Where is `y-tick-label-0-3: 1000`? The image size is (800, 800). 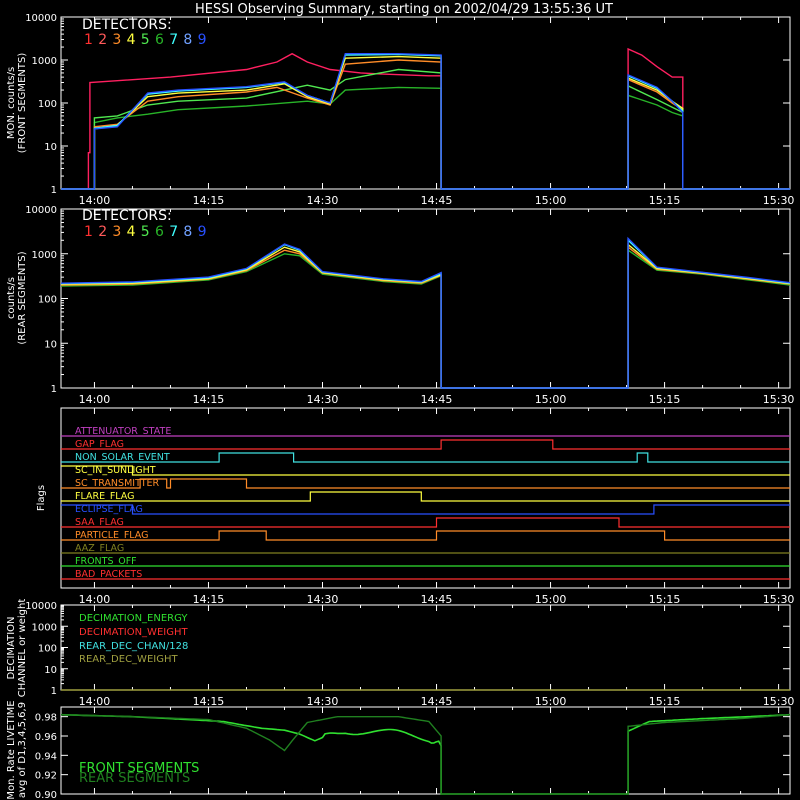
y-tick-label-0-3: 1000 is located at coordinates (44, 61).